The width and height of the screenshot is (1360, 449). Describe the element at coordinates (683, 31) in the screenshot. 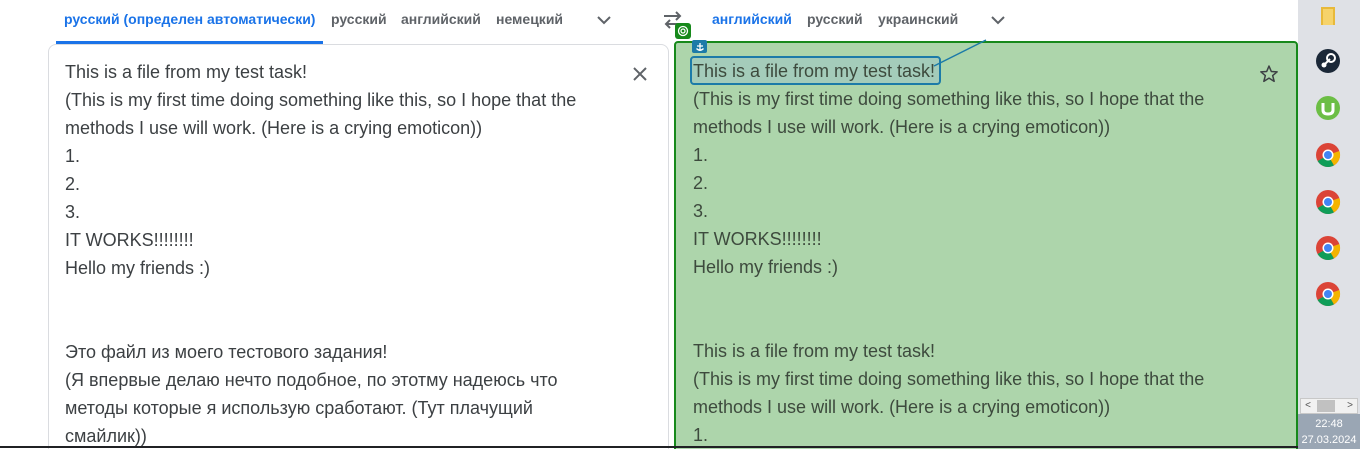

I see `target-marker-icon` at that location.